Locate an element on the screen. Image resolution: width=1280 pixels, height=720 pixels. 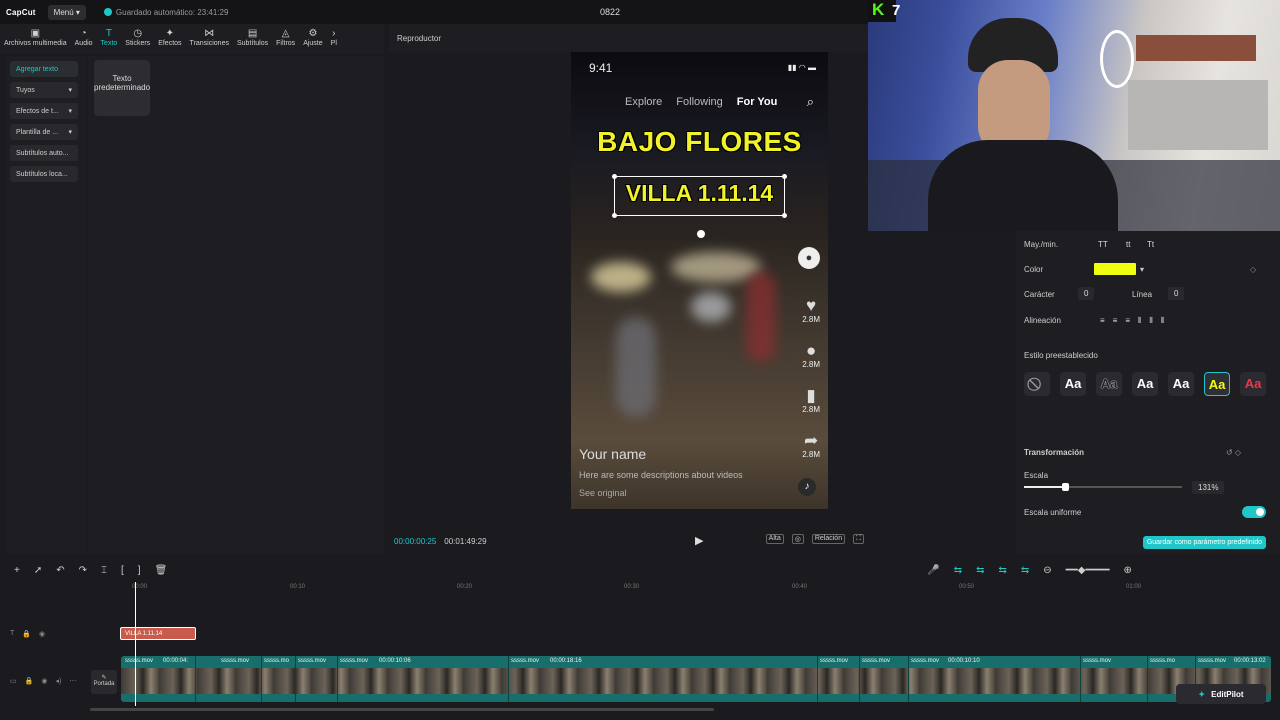
ratio-button: Relación is located at coordinates (828, 539).